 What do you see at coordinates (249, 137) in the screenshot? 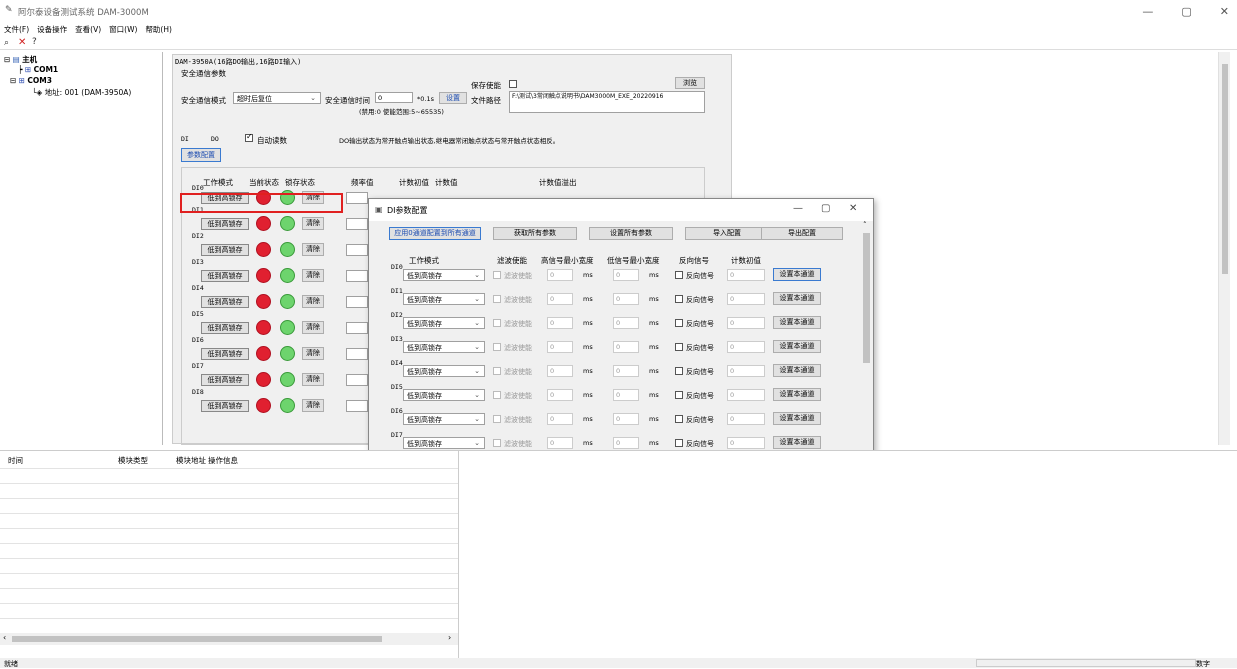
I see `auto-read-checkbox: ✓` at bounding box center [249, 137].